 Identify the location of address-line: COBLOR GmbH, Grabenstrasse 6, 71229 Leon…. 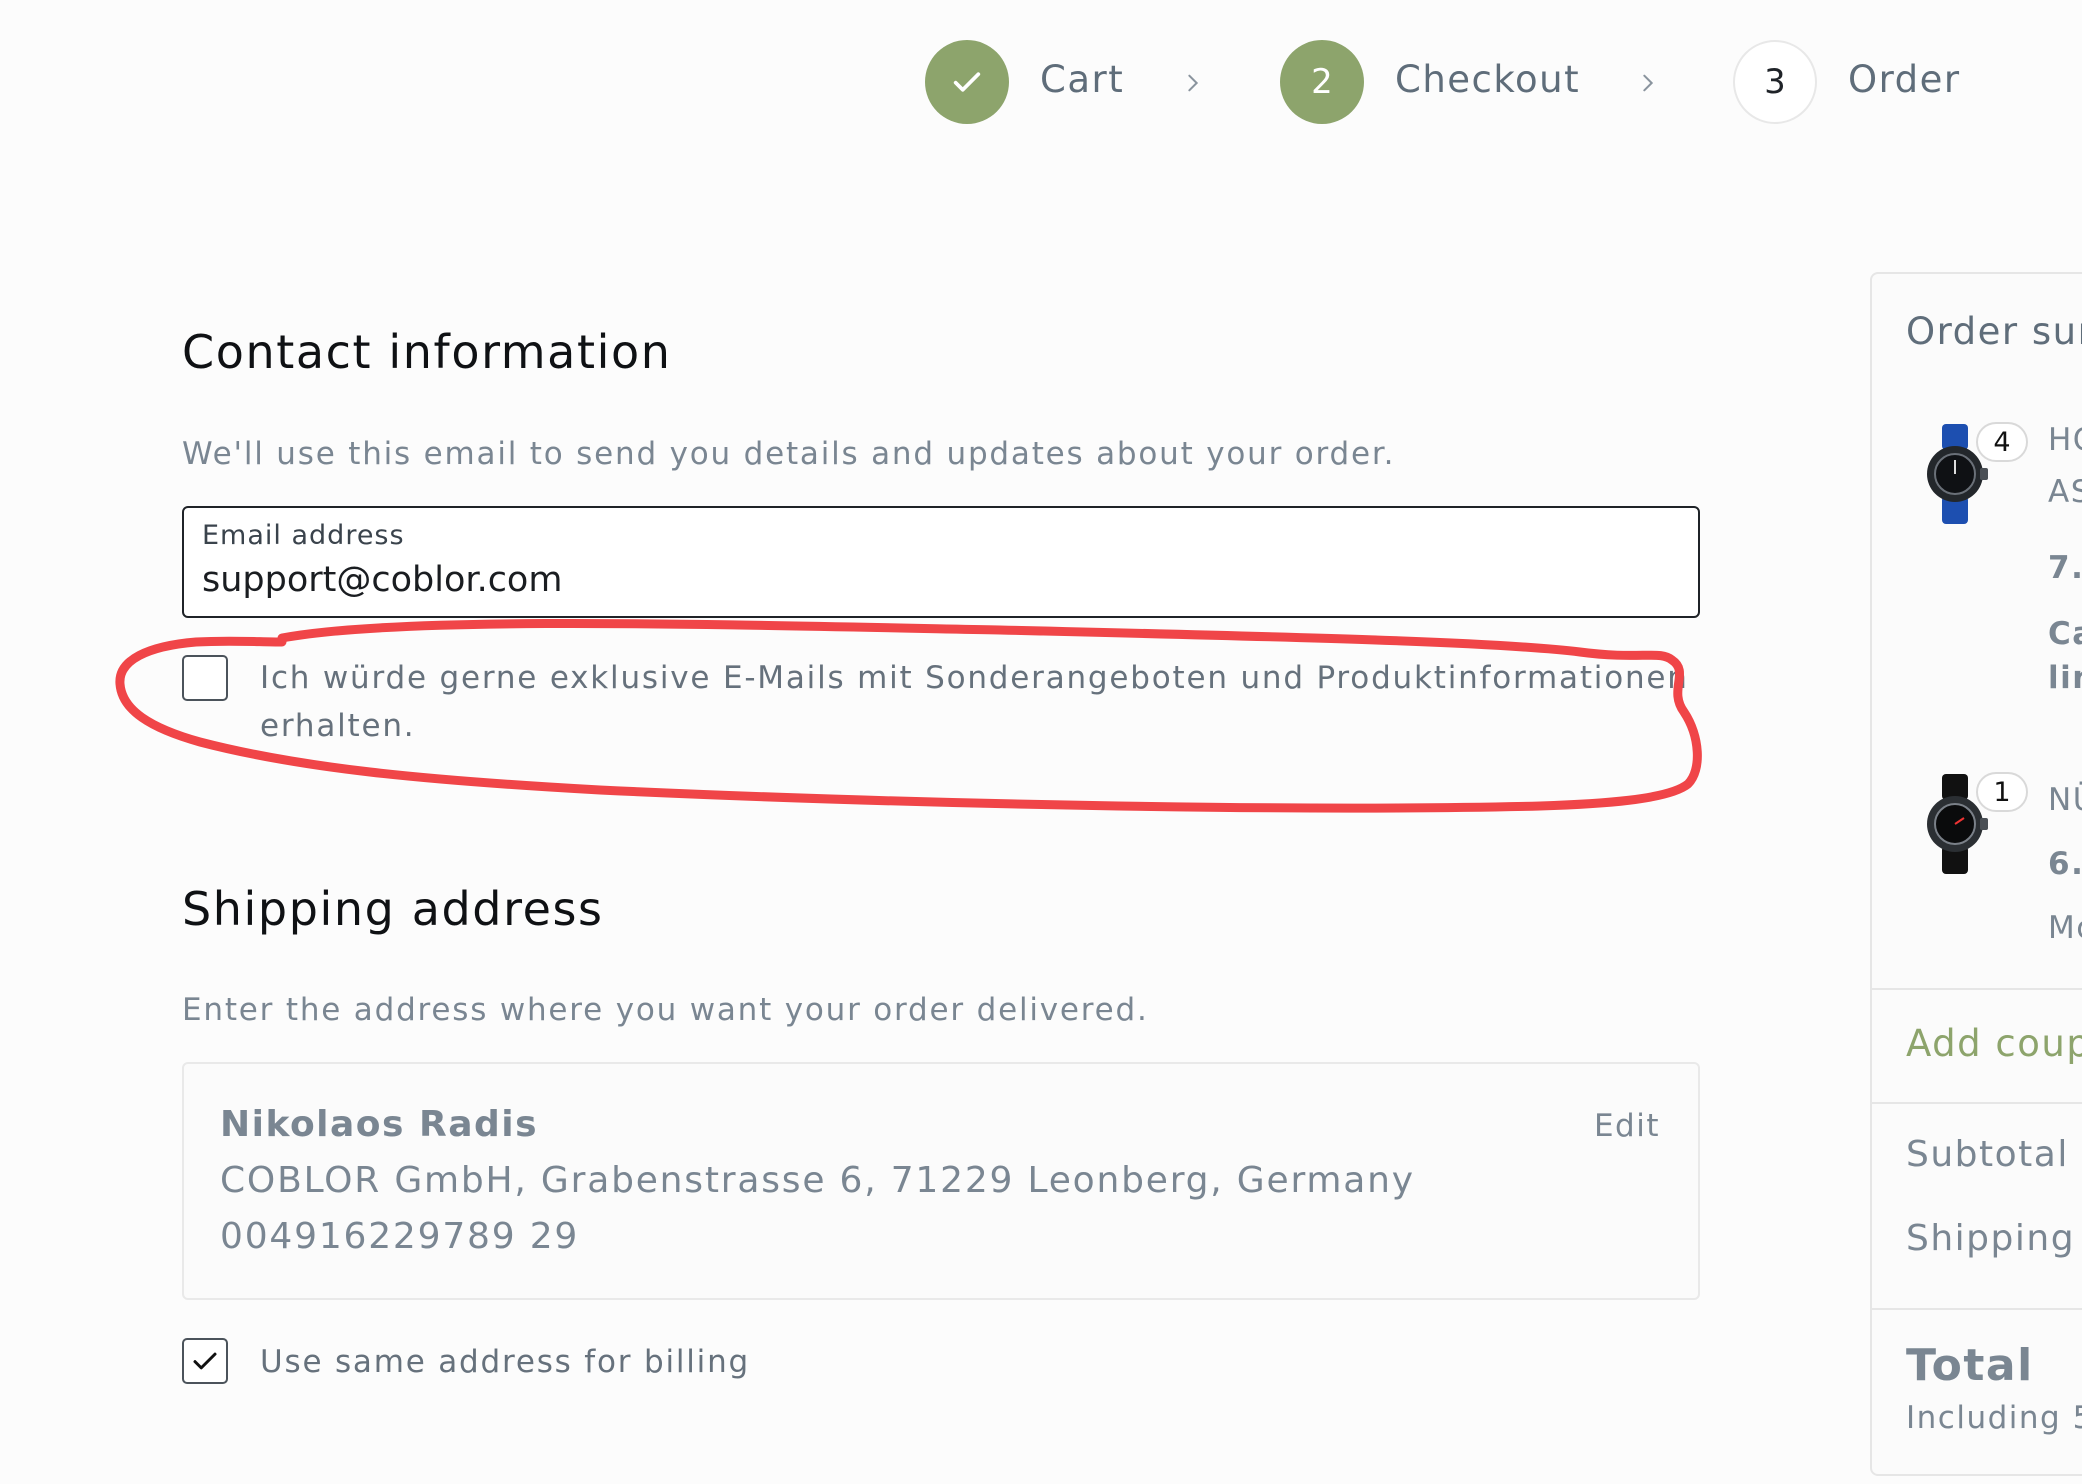
(817, 1180).